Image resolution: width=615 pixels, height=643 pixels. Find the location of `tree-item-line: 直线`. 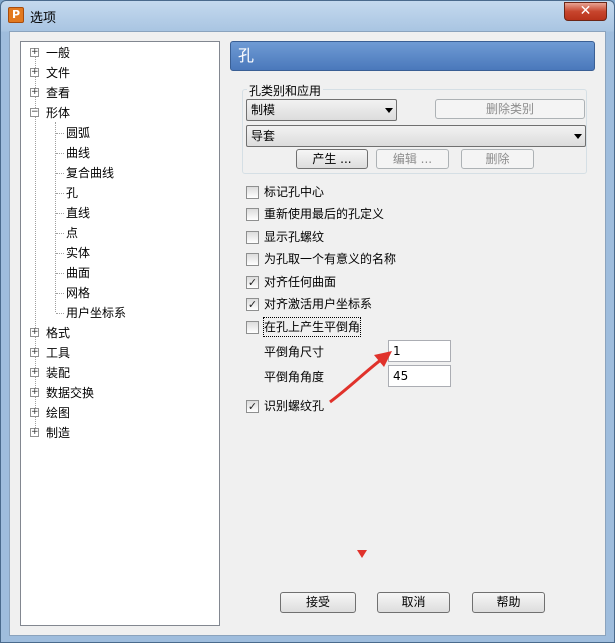

tree-item-line: 直线 is located at coordinates (78, 213).